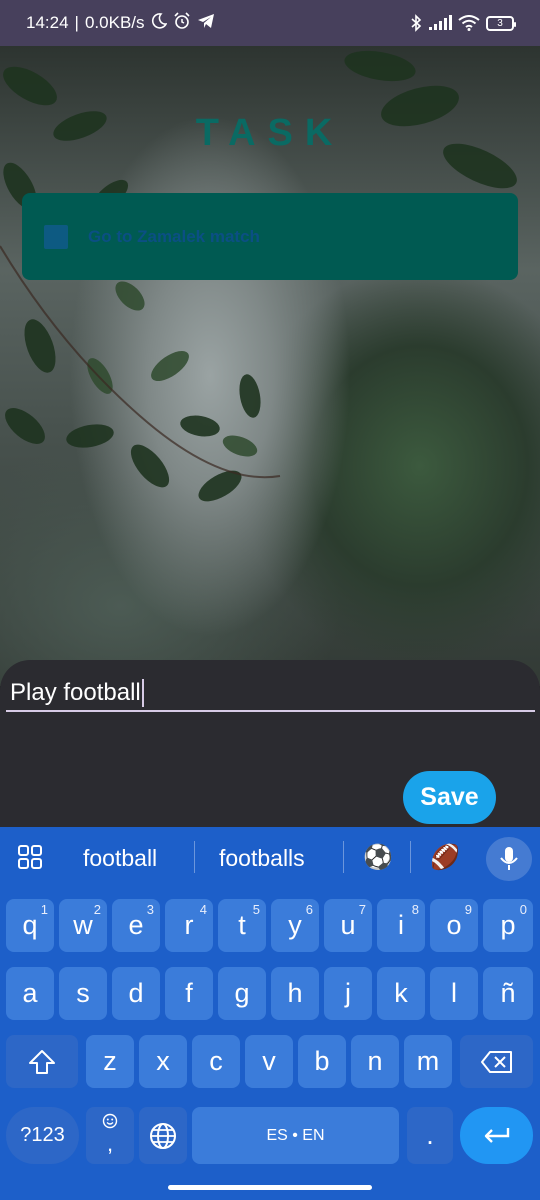 The image size is (540, 1200). Describe the element at coordinates (378, 857) in the screenshot. I see `soccer-ball-emoji: ⚽` at that location.